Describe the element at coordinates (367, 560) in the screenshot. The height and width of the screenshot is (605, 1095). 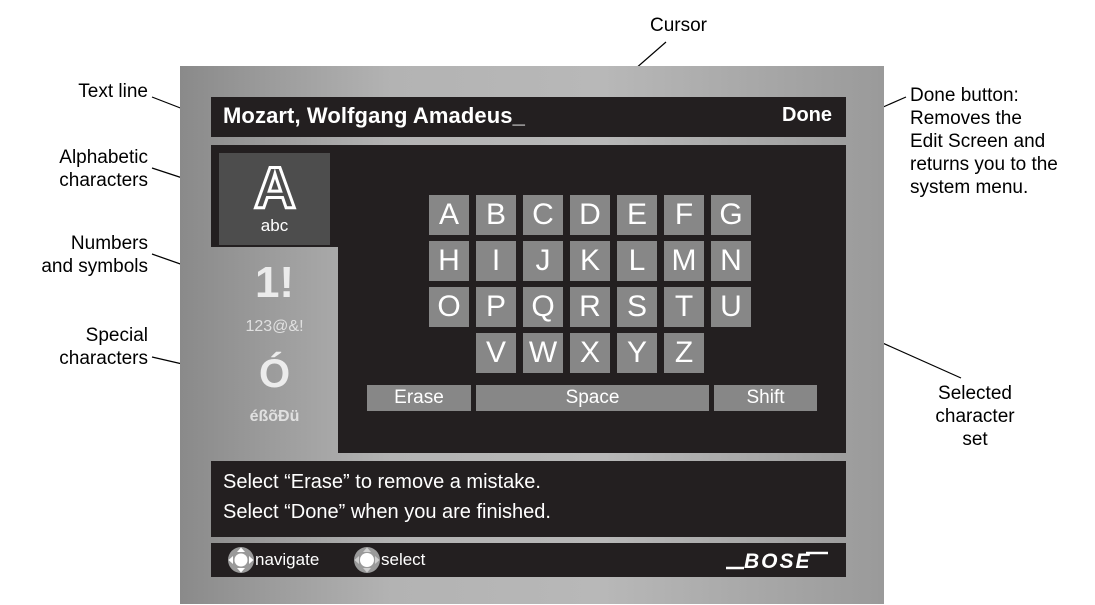
I see `select-dpad-icon` at that location.